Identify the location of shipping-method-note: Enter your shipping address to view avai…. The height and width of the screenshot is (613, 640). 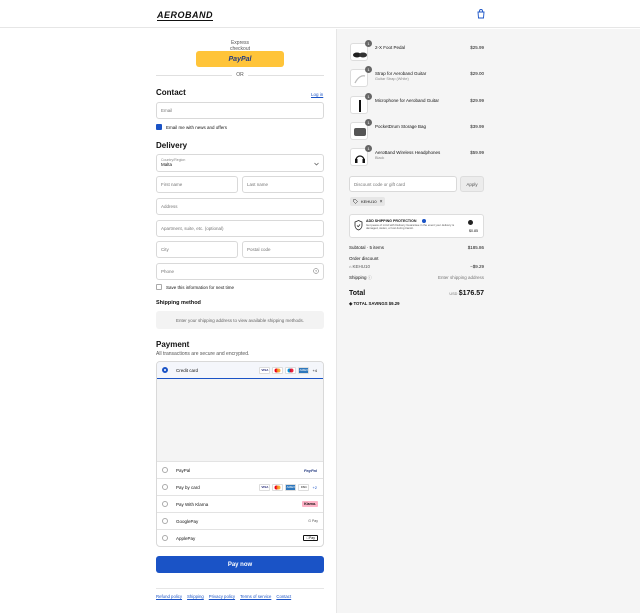
(240, 320).